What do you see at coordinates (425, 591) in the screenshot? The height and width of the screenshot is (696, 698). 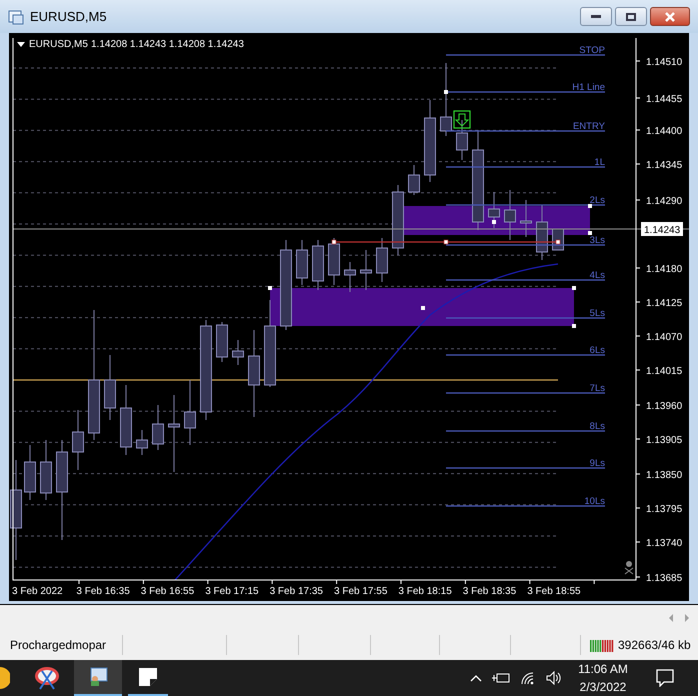 I see `time-label: 3 Feb 18:15` at bounding box center [425, 591].